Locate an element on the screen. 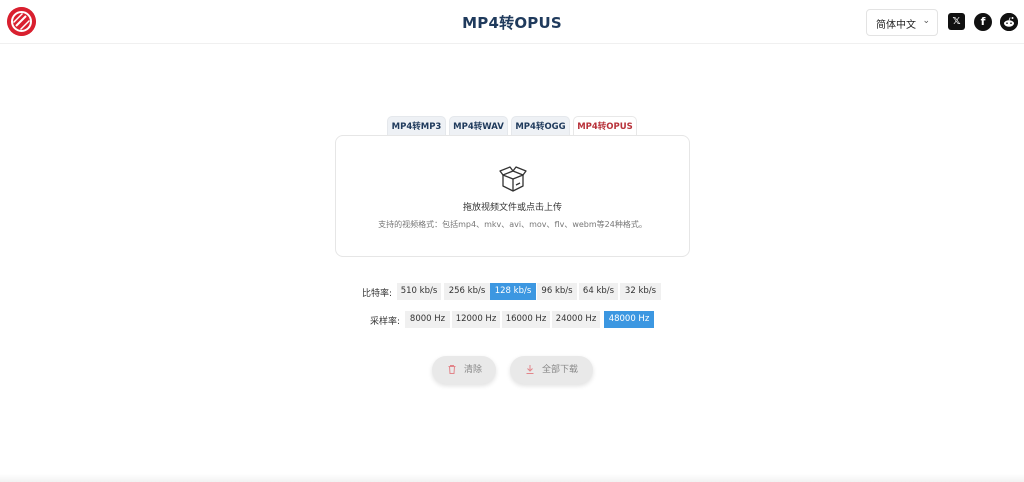 The image size is (1024, 482). bitrate-option-selected: 128 kb/s is located at coordinates (513, 291).